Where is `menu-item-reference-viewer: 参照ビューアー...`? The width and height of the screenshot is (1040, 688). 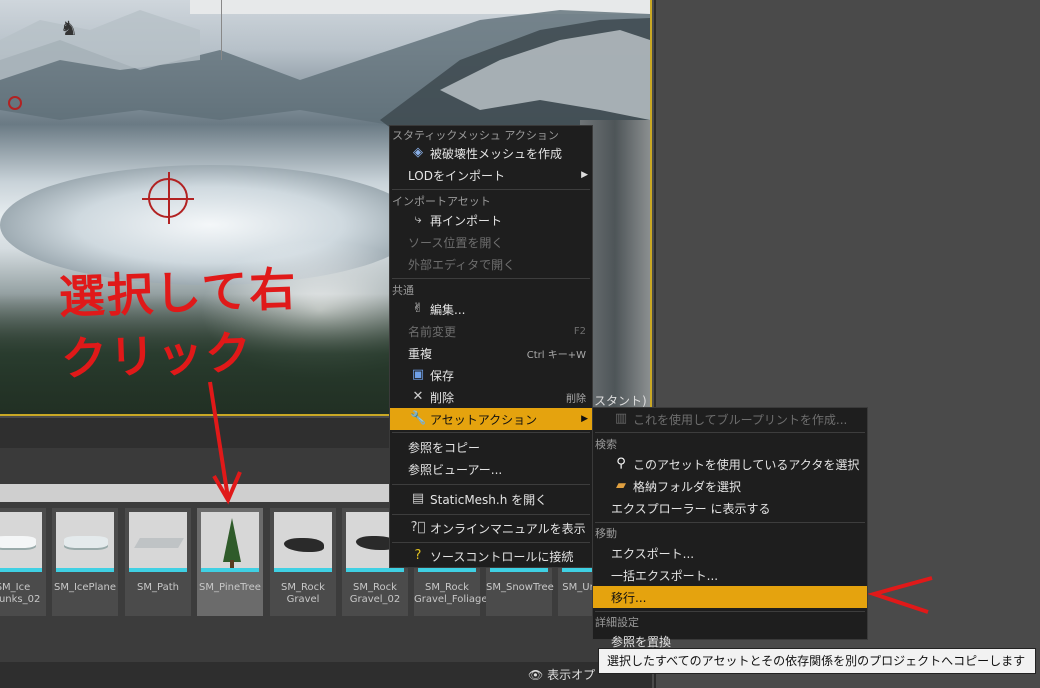
menu-item-reference-viewer: 参照ビューアー... is located at coordinates (491, 469).